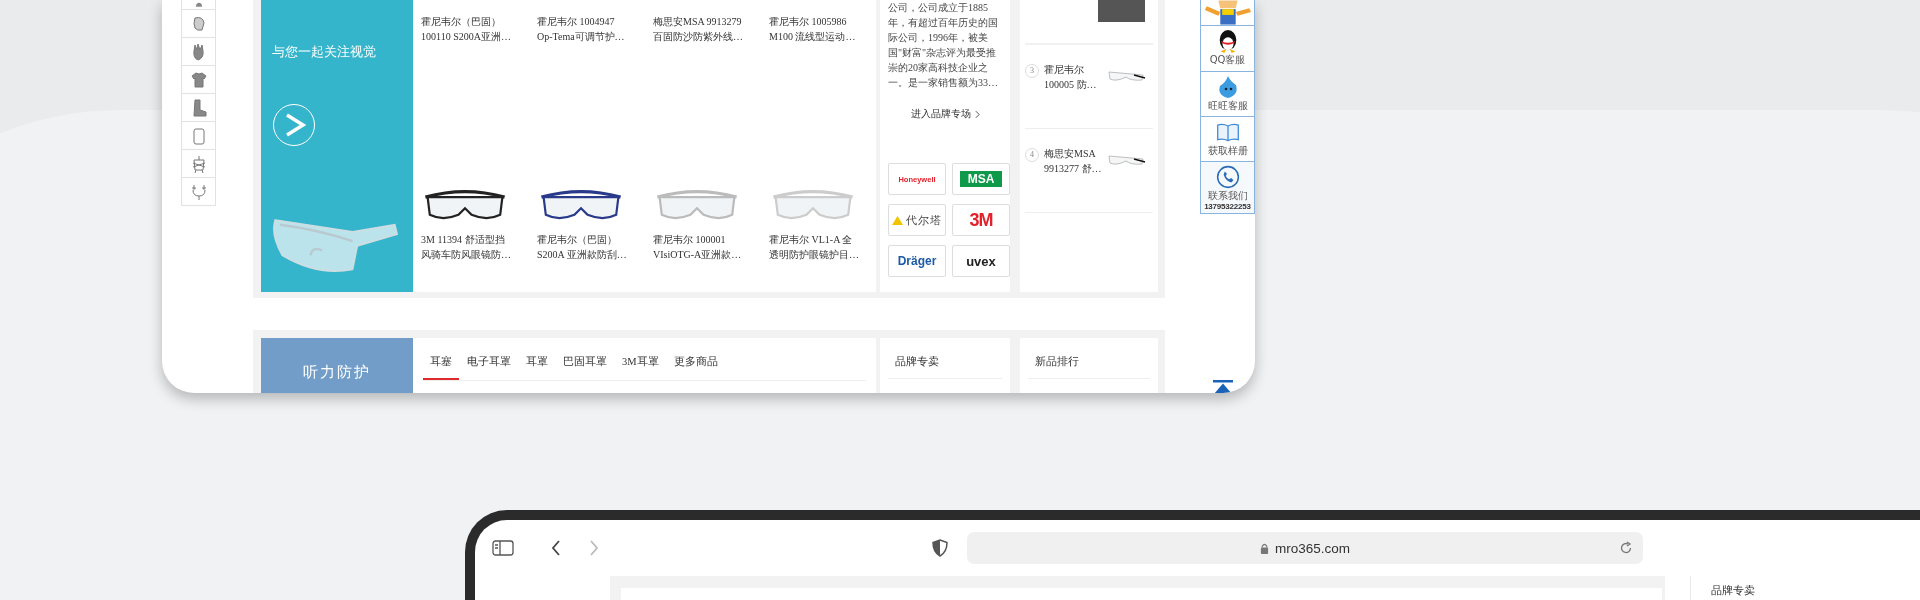  Describe the element at coordinates (940, 114) in the screenshot. I see `brand-page-link: 进入品牌专场` at that location.